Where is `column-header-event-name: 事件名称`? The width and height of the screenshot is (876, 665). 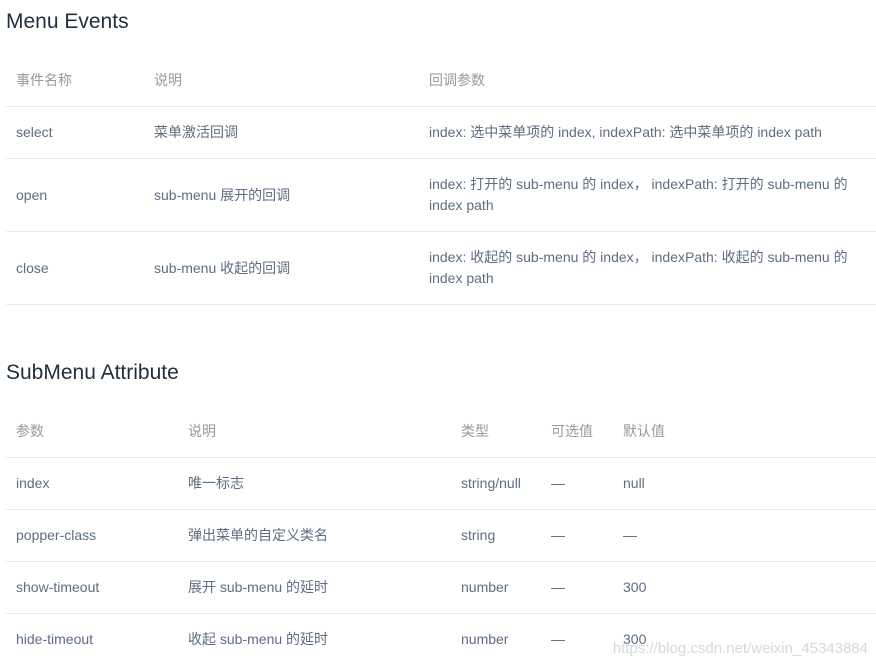
column-header-event-name: 事件名称 is located at coordinates (75, 80).